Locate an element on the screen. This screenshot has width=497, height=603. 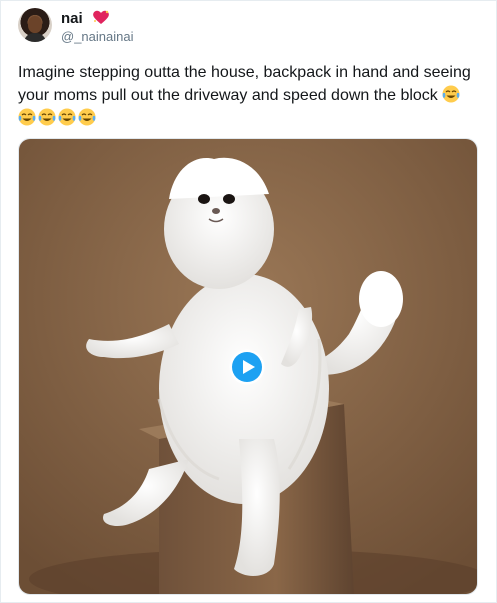
sparkling-heart-icon is located at coordinates (101, 17).